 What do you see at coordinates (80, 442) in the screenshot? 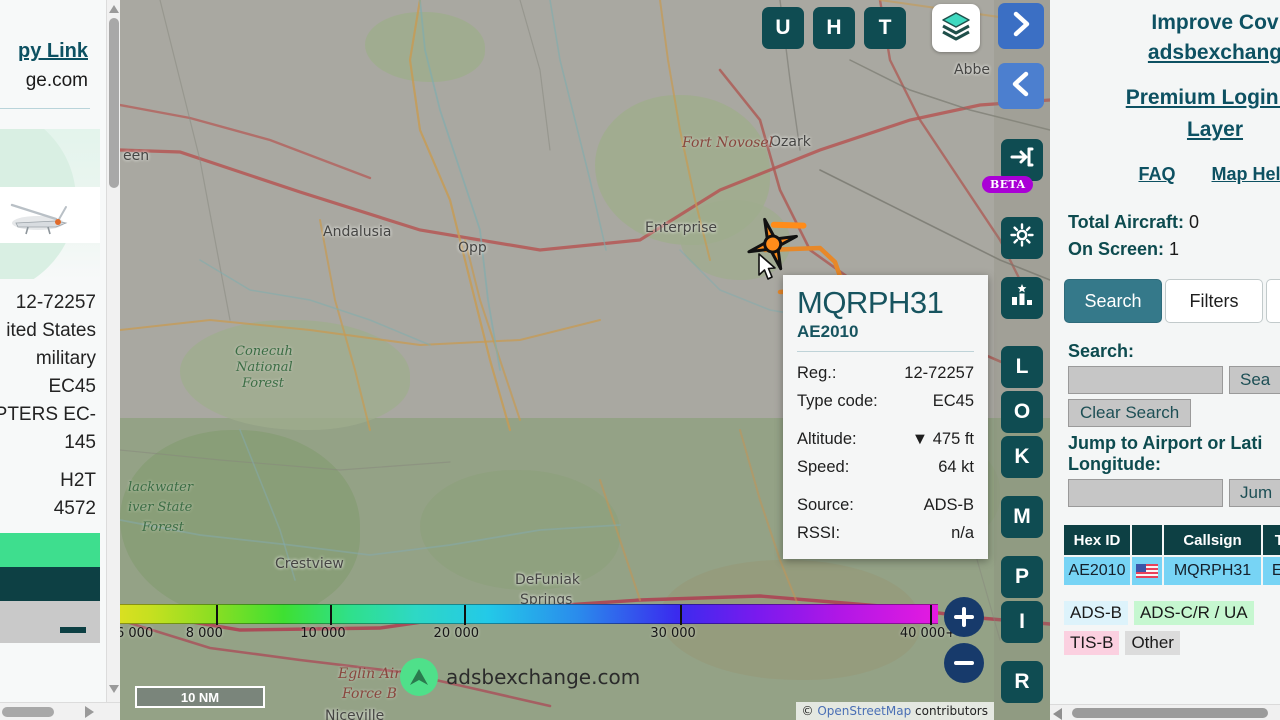
I see `spec-model-line2: 145` at bounding box center [80, 442].